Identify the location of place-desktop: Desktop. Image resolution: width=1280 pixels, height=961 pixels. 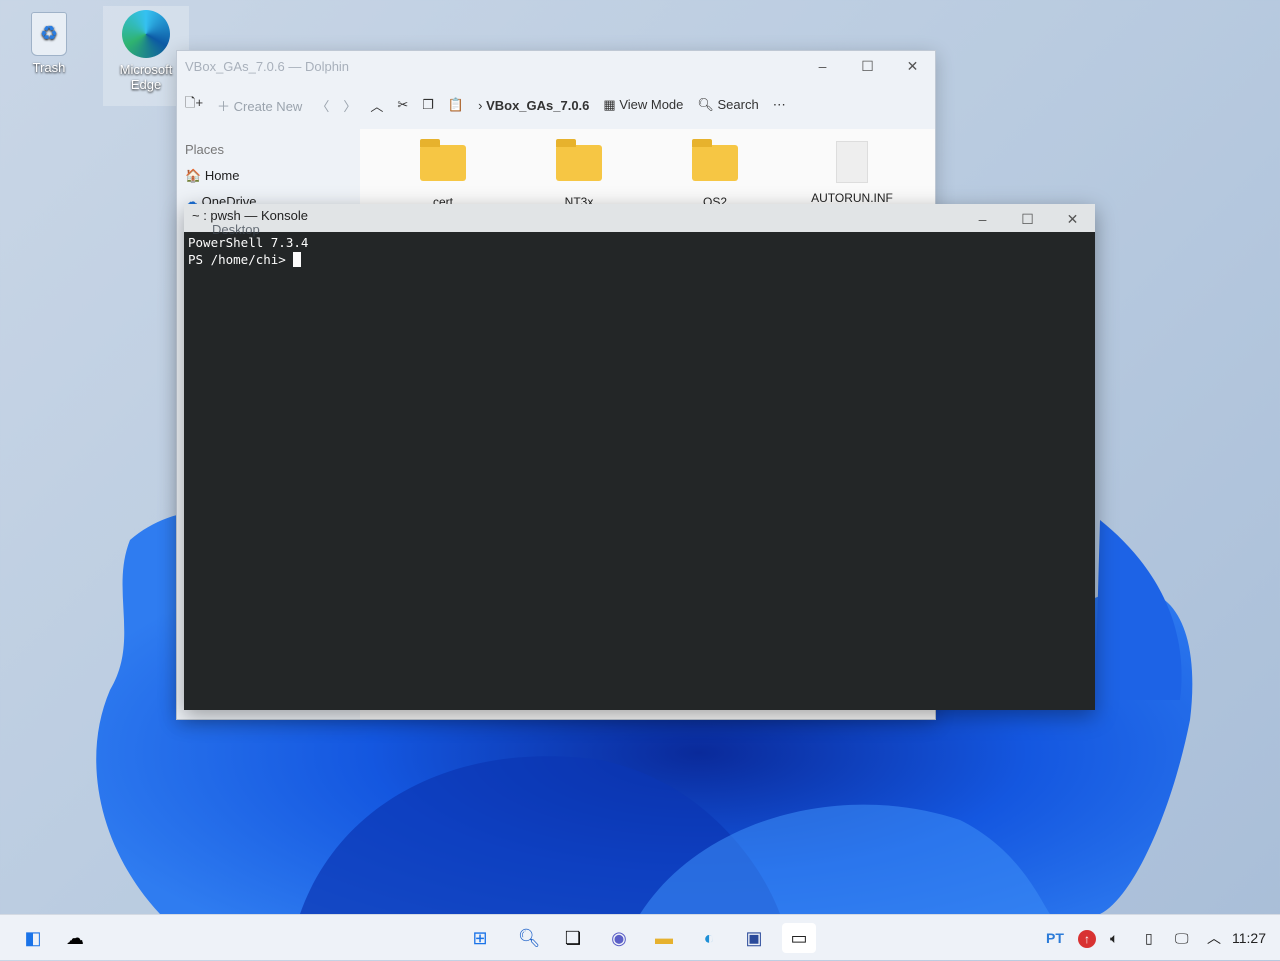
(268, 228).